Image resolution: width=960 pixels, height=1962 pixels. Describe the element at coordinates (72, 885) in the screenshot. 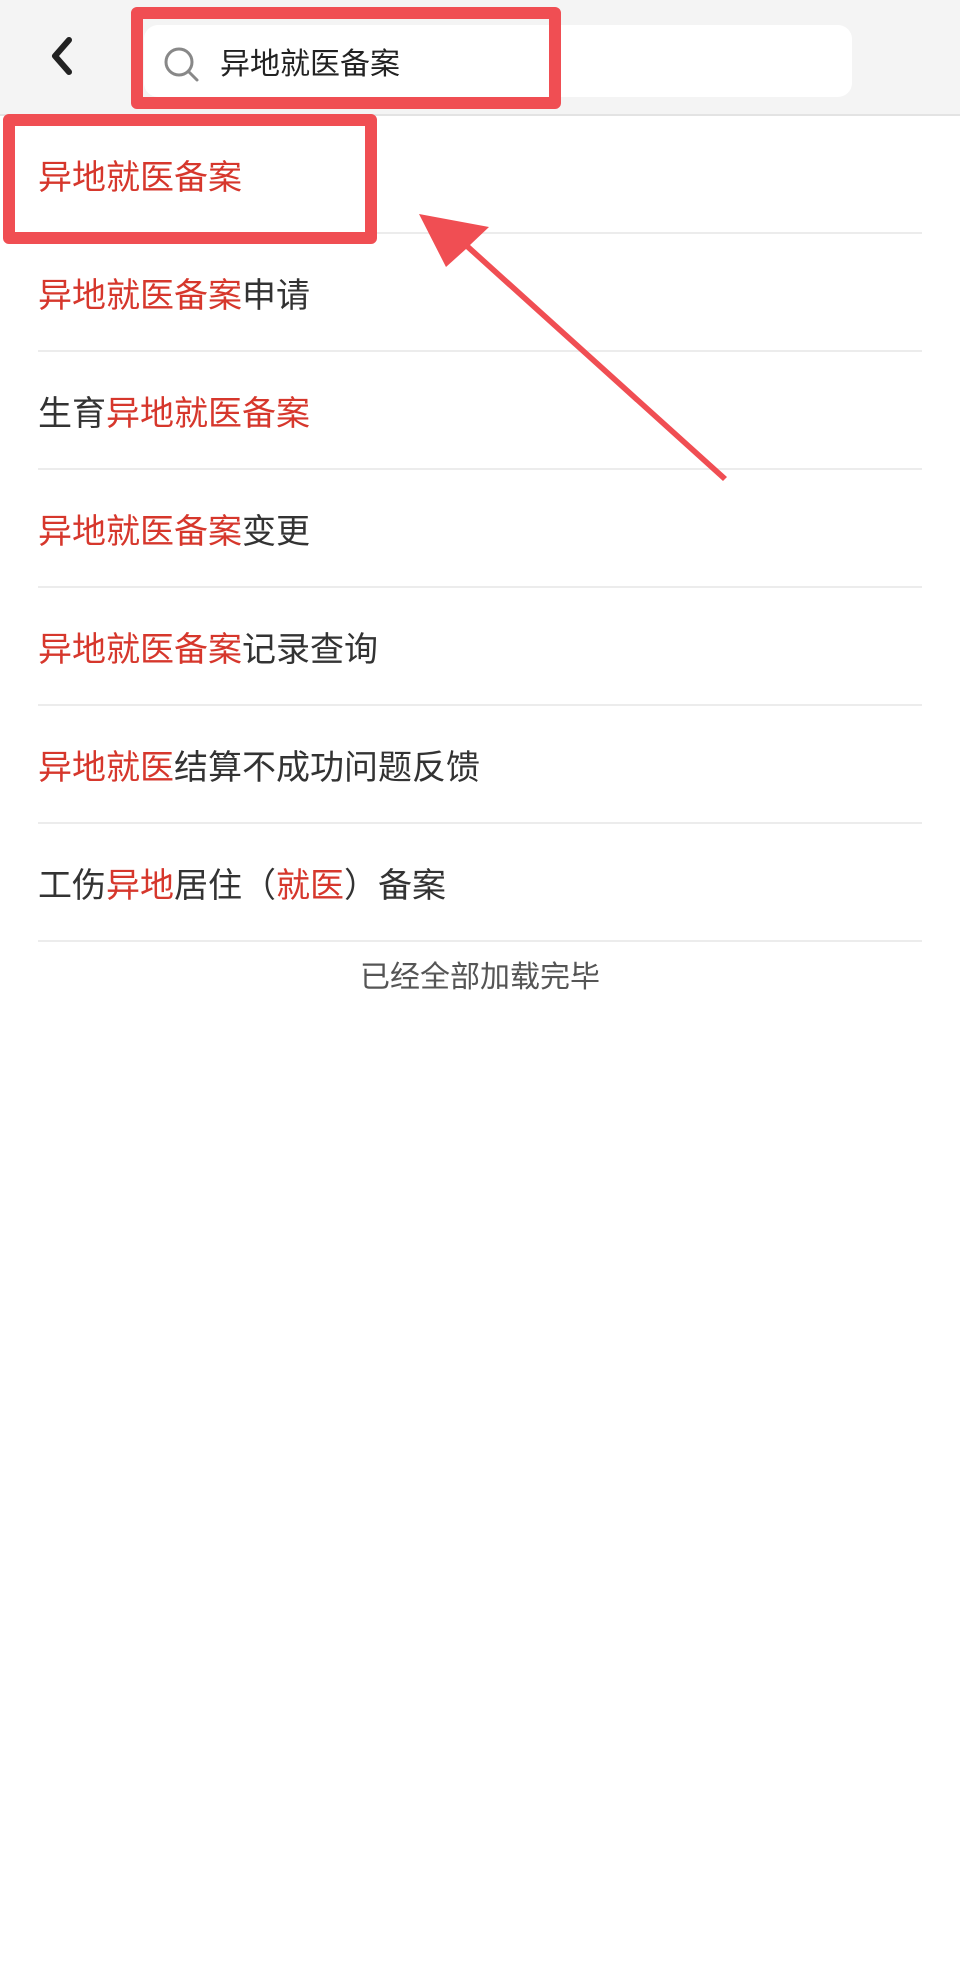

I see `result-text: 工伤` at that location.